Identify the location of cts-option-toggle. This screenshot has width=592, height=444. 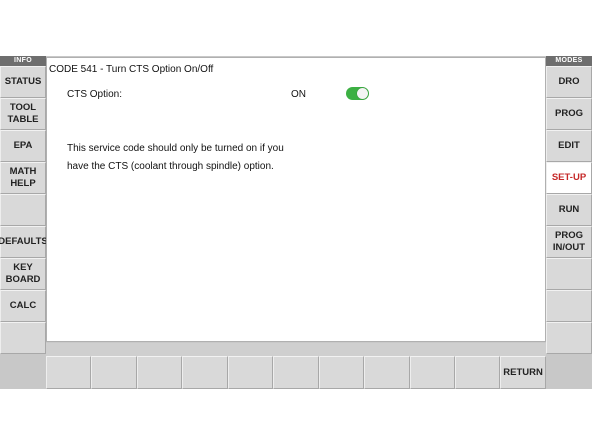
(357, 93).